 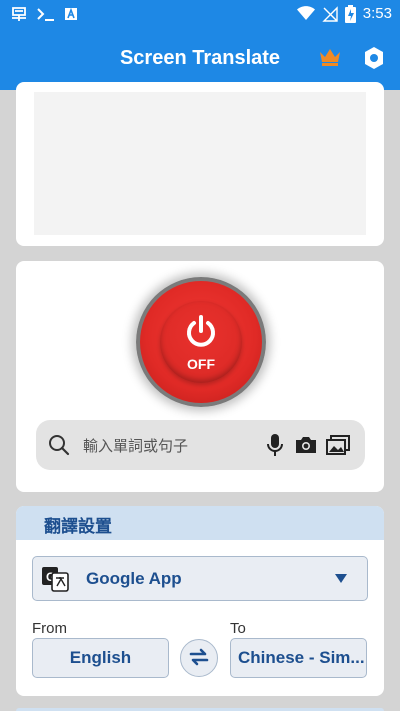 I want to click on swap-icon, so click(x=199, y=656).